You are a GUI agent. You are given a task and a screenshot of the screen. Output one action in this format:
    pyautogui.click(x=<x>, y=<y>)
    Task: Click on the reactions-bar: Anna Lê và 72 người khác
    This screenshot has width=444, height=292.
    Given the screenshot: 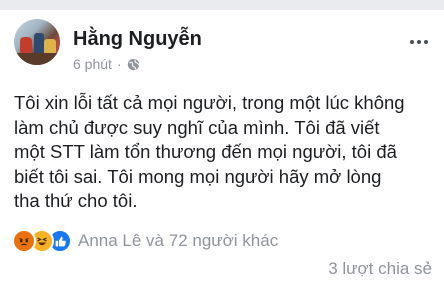 What is the action you would take?
    pyautogui.click(x=145, y=241)
    